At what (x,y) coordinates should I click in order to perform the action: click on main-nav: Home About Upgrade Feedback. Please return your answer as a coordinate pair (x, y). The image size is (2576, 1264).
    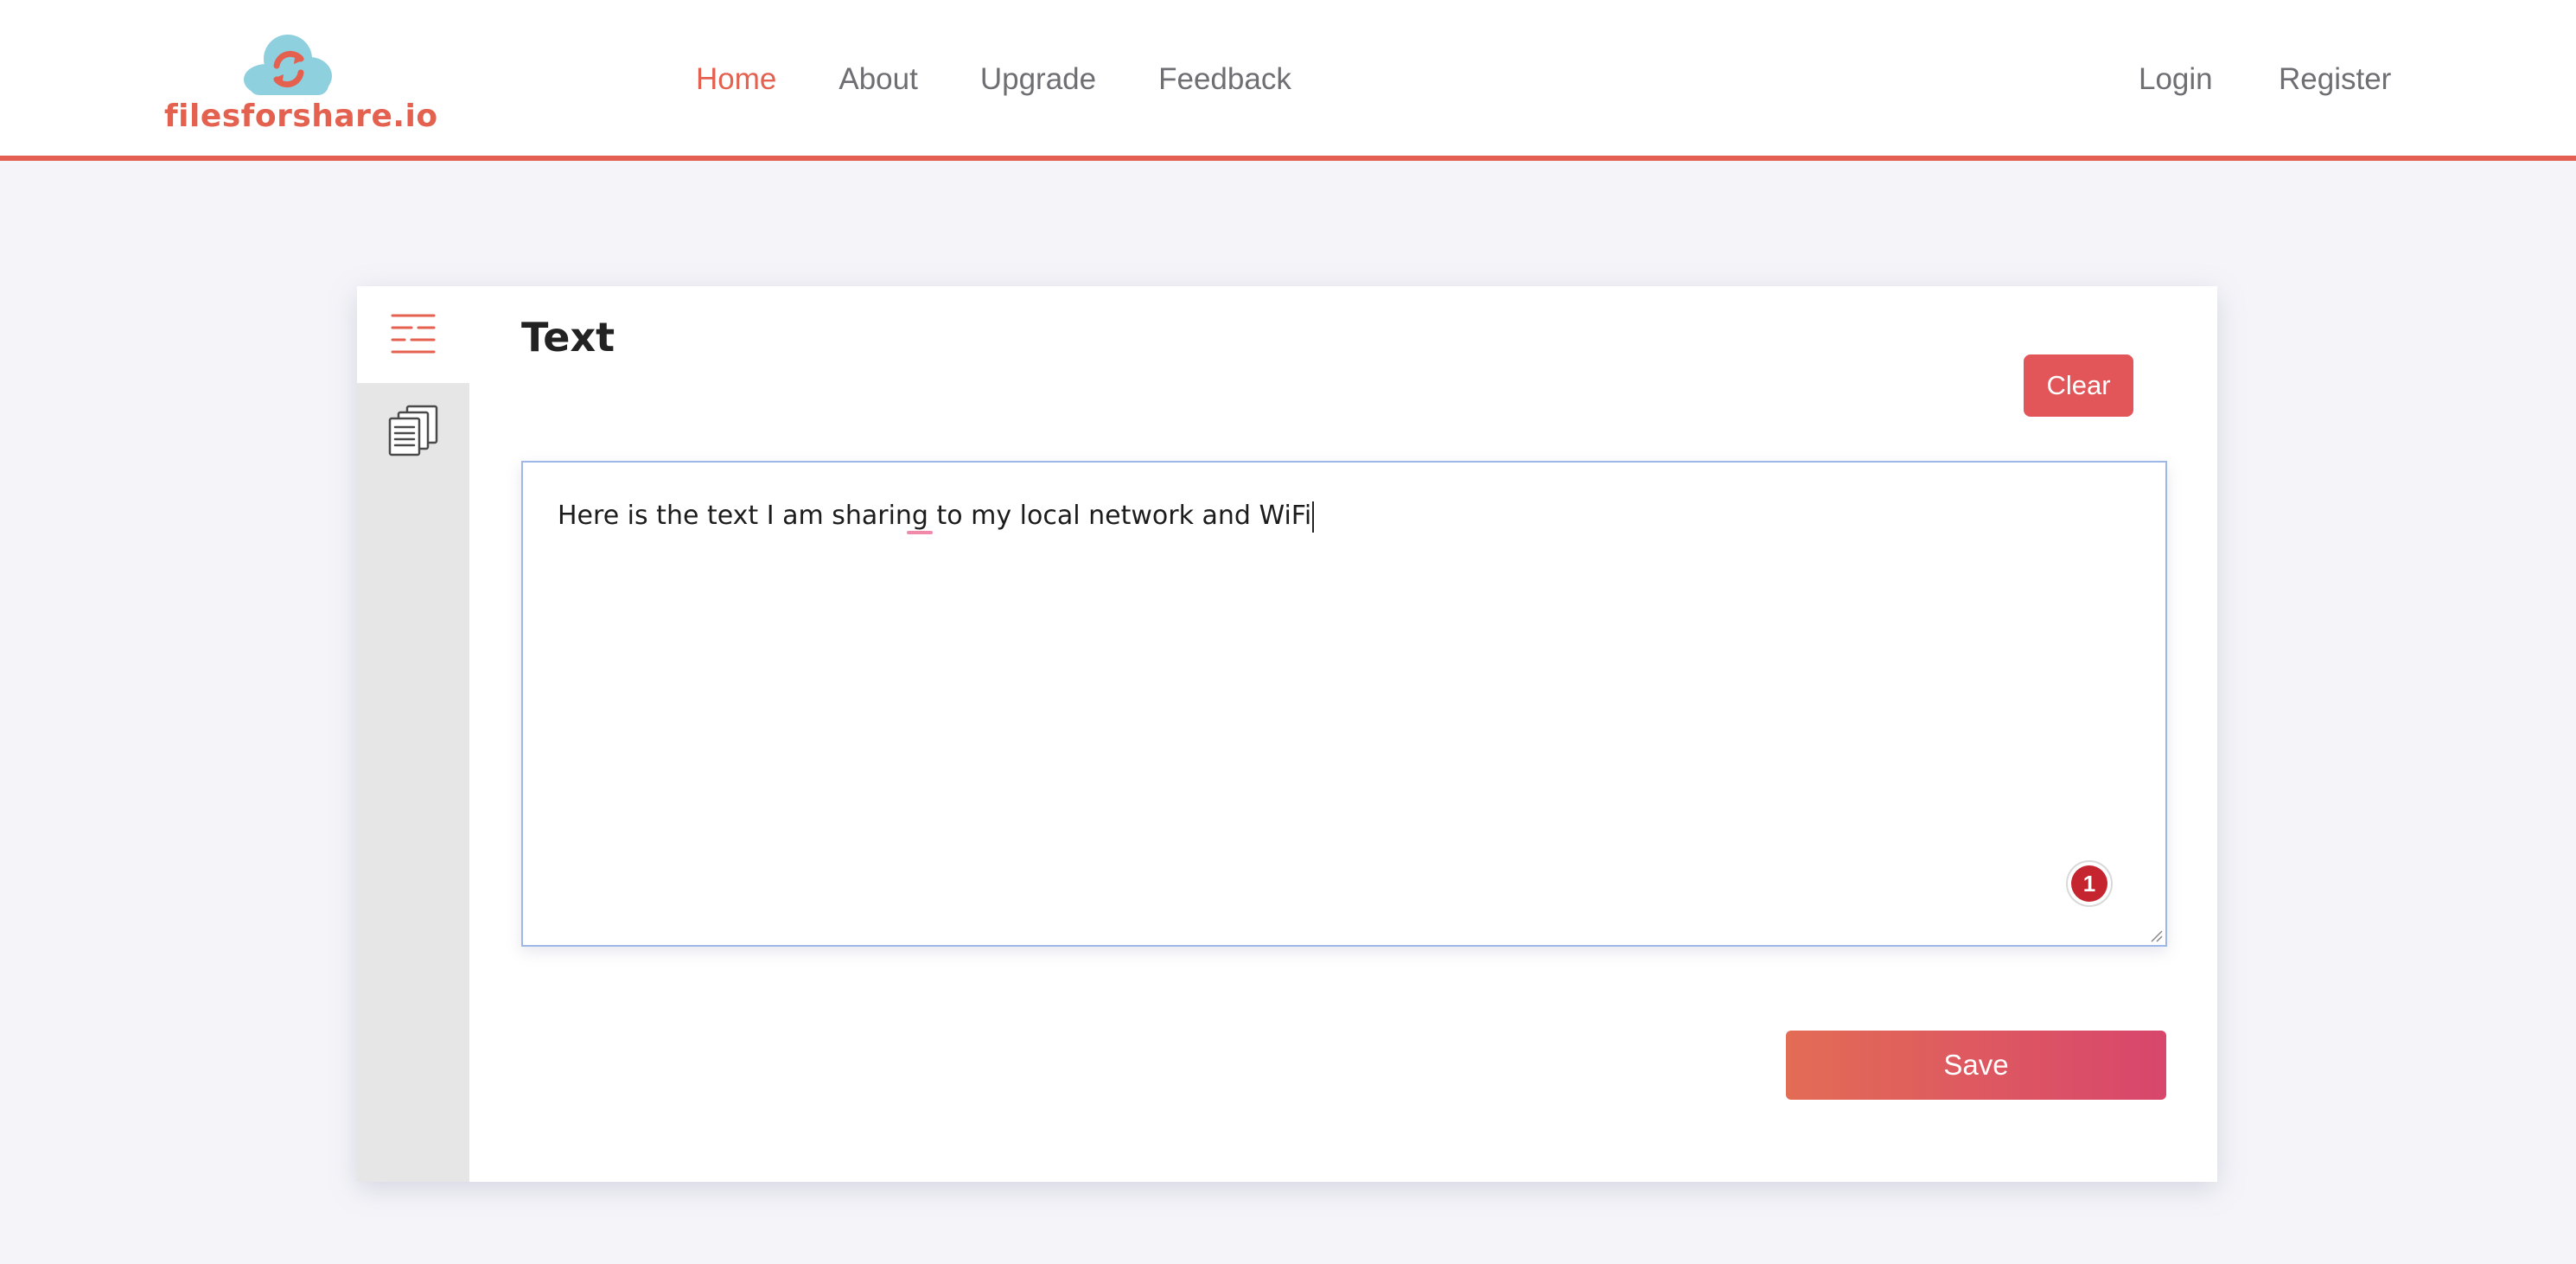
    Looking at the image, I should click on (1025, 79).